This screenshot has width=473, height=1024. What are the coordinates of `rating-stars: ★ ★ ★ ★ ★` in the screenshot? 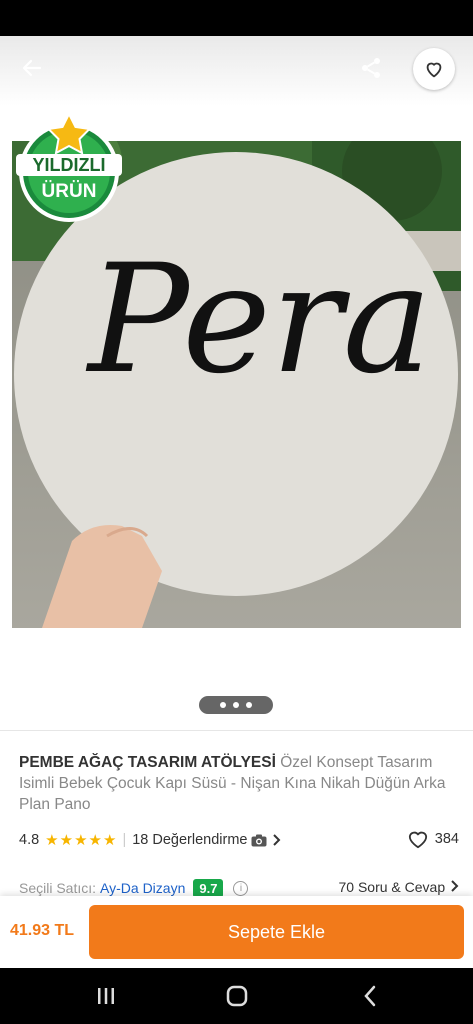 It's located at (80, 840).